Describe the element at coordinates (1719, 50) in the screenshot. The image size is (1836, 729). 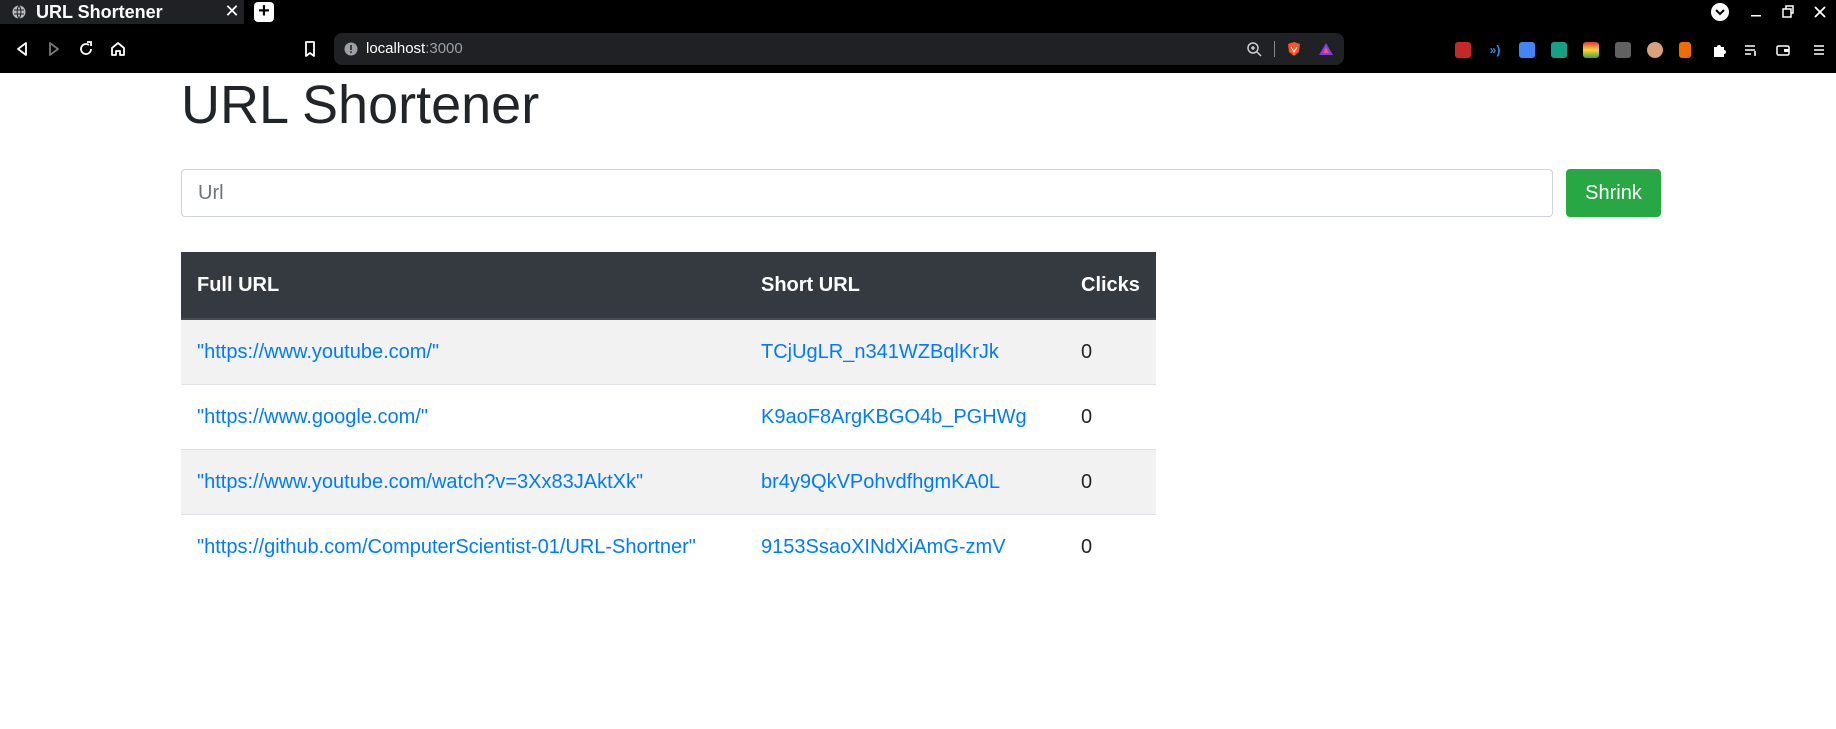
I see `extensions-puzzle-icon` at that location.